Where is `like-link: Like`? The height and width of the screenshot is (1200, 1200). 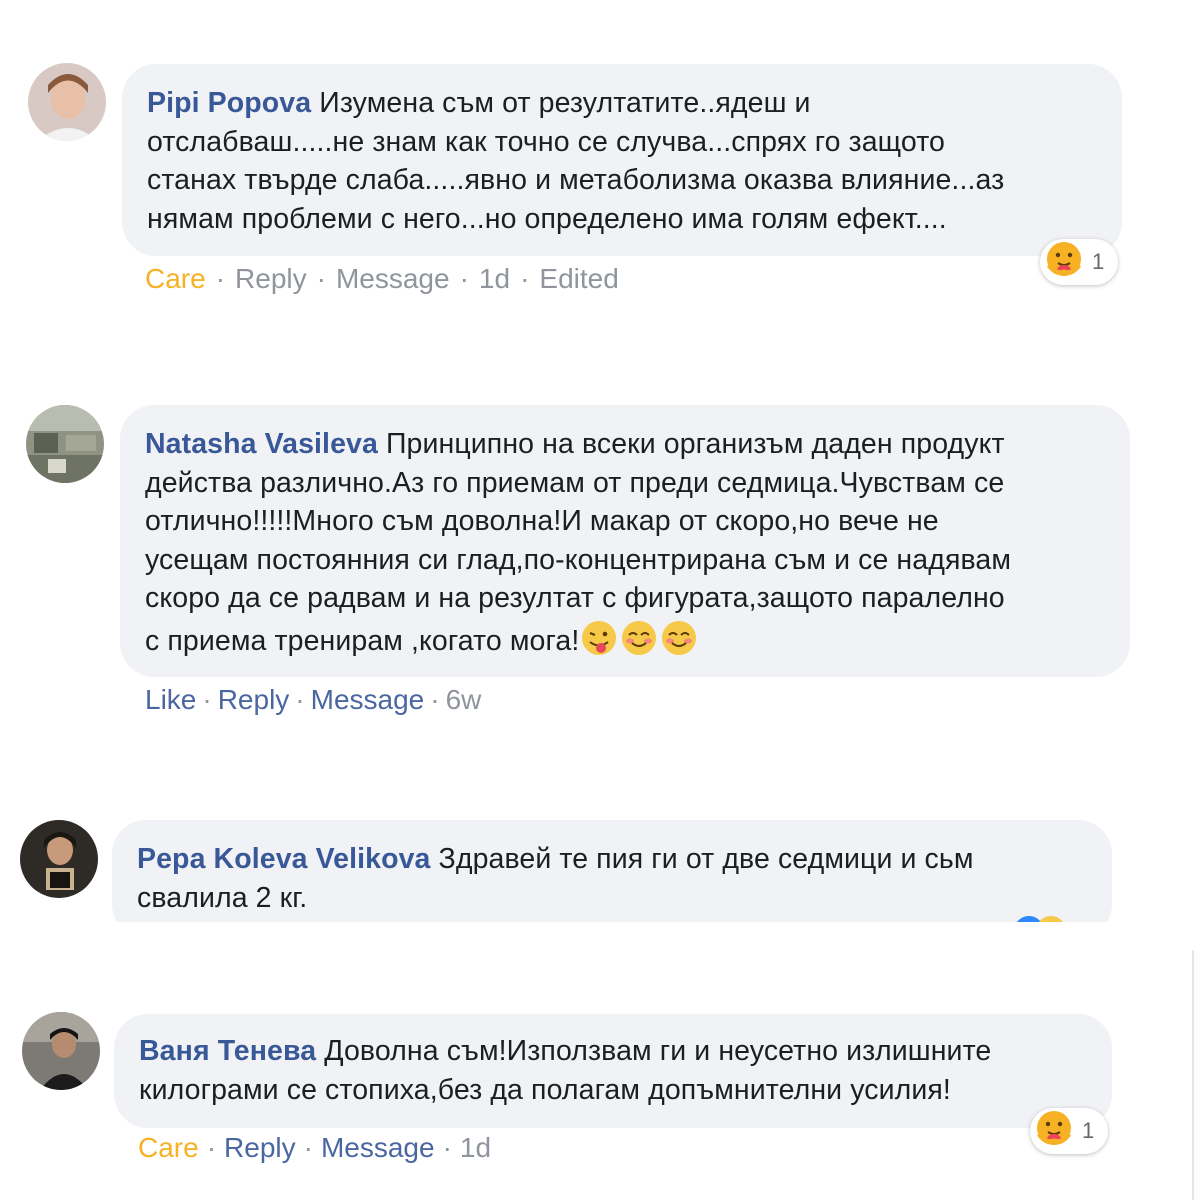
like-link: Like is located at coordinates (170, 699).